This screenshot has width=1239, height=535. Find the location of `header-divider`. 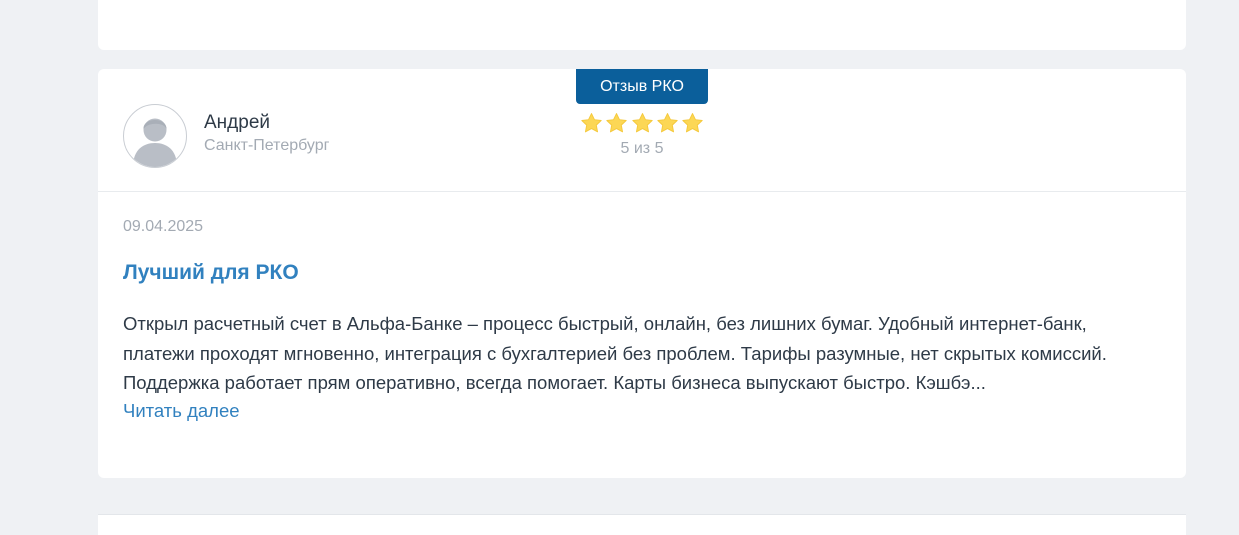

header-divider is located at coordinates (642, 191).